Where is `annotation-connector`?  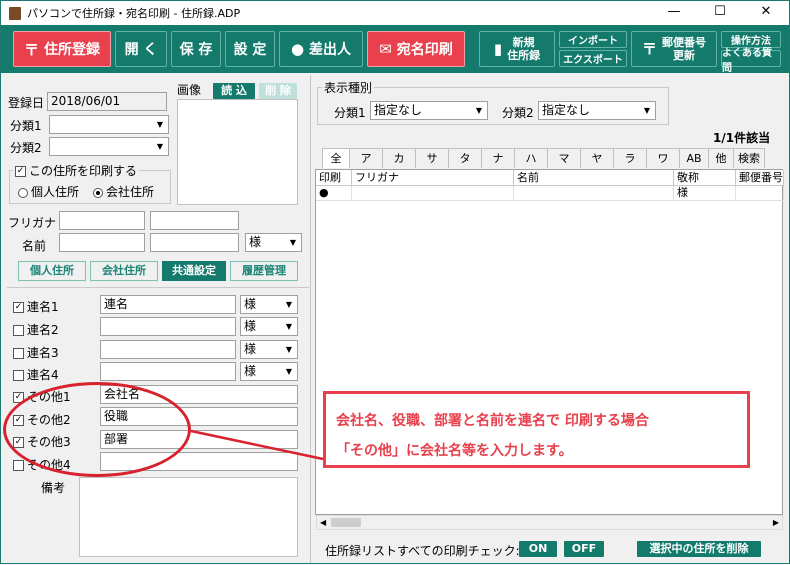
annotation-connector is located at coordinates (257, 445).